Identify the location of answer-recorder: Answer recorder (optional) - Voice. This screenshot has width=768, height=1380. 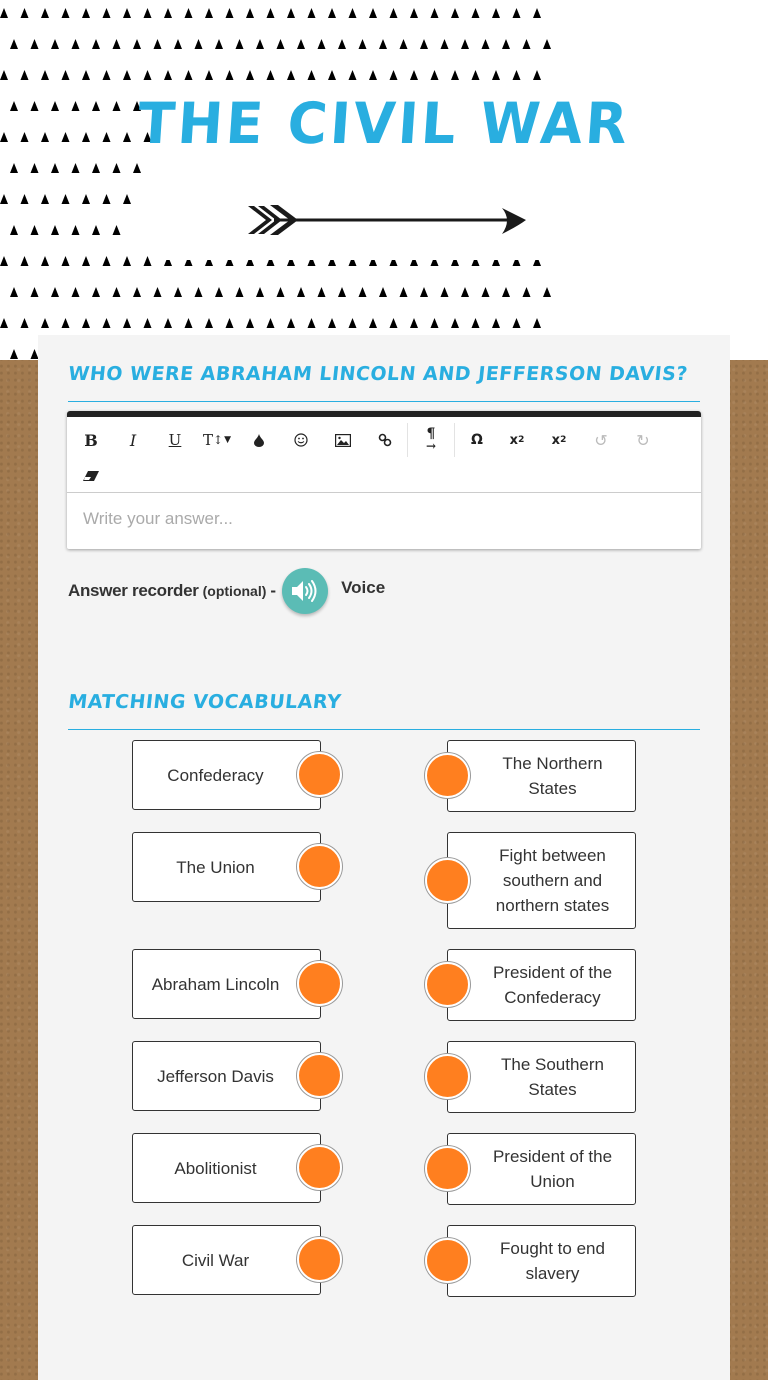
(226, 591).